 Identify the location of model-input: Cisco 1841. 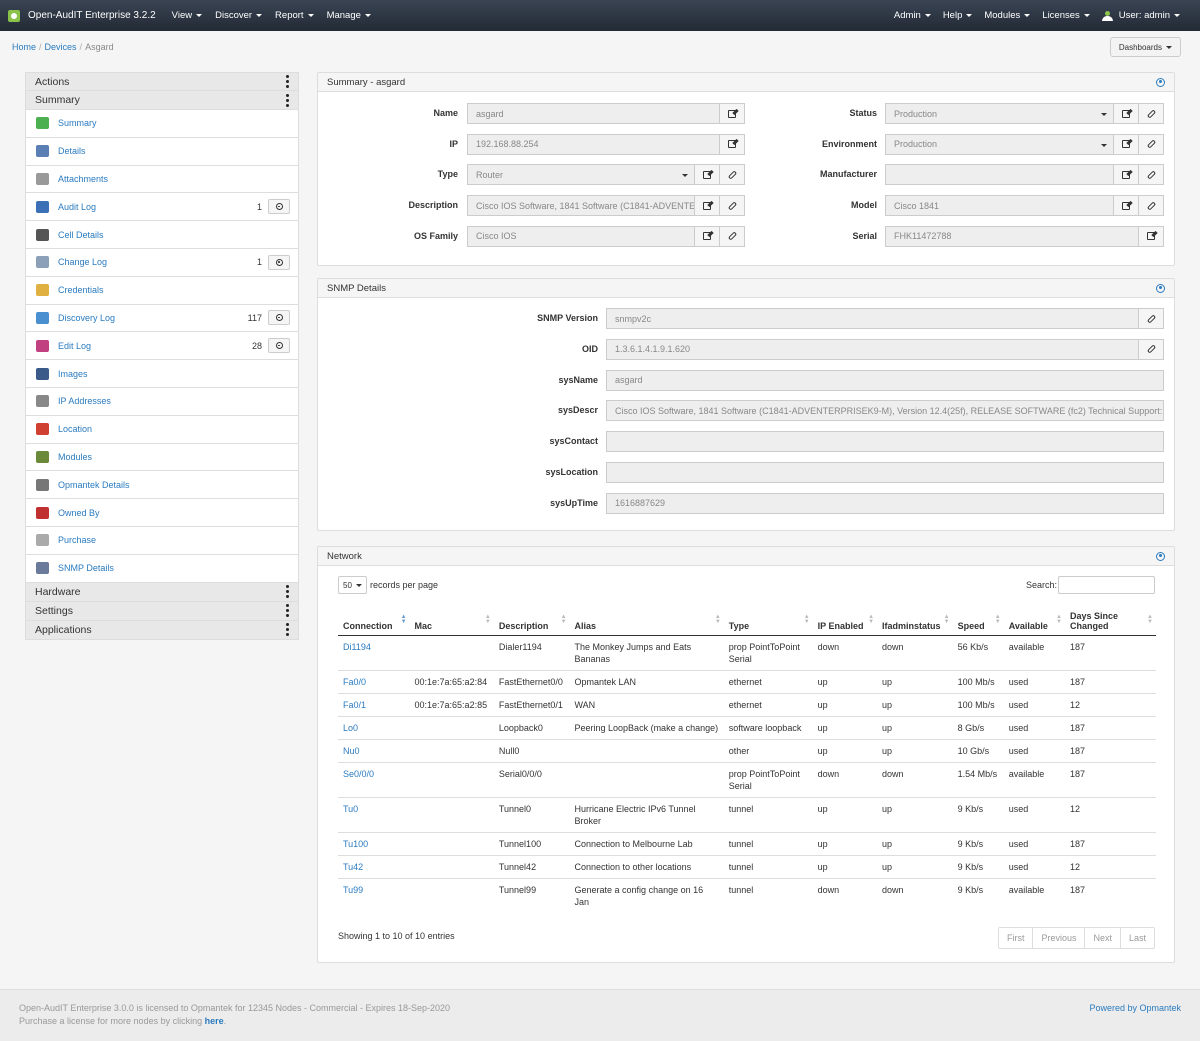
(999, 206).